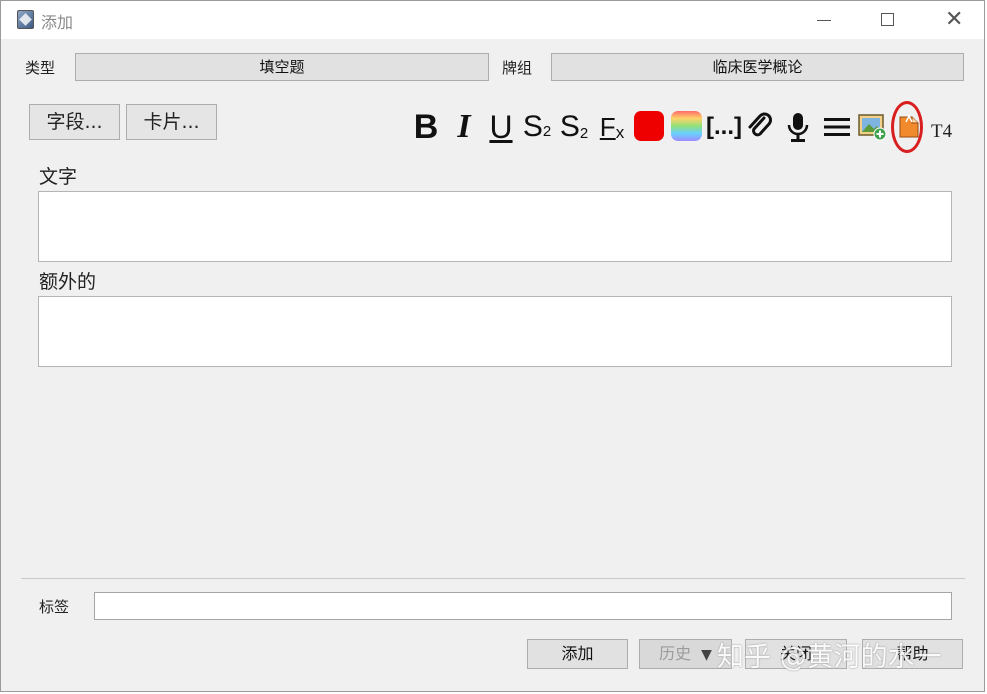 The image size is (987, 694). I want to click on highlight-circle, so click(907, 127).